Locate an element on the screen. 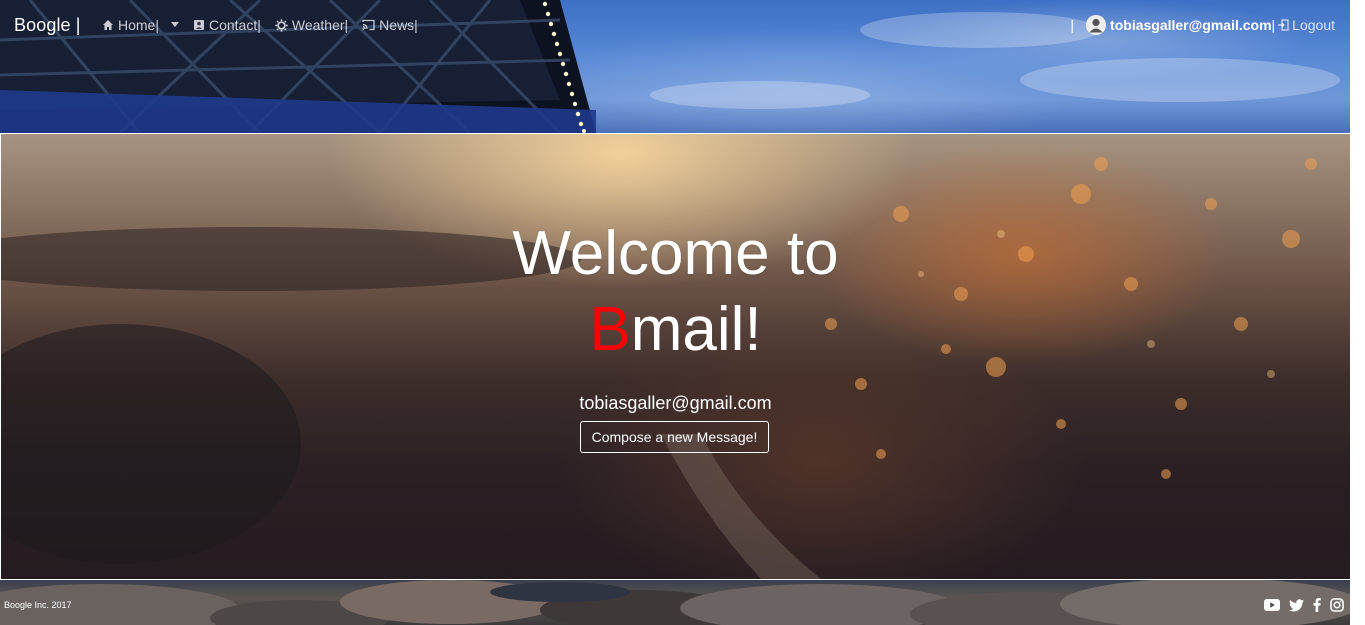 The image size is (1365, 625). nav-contact: Contact| is located at coordinates (227, 25).